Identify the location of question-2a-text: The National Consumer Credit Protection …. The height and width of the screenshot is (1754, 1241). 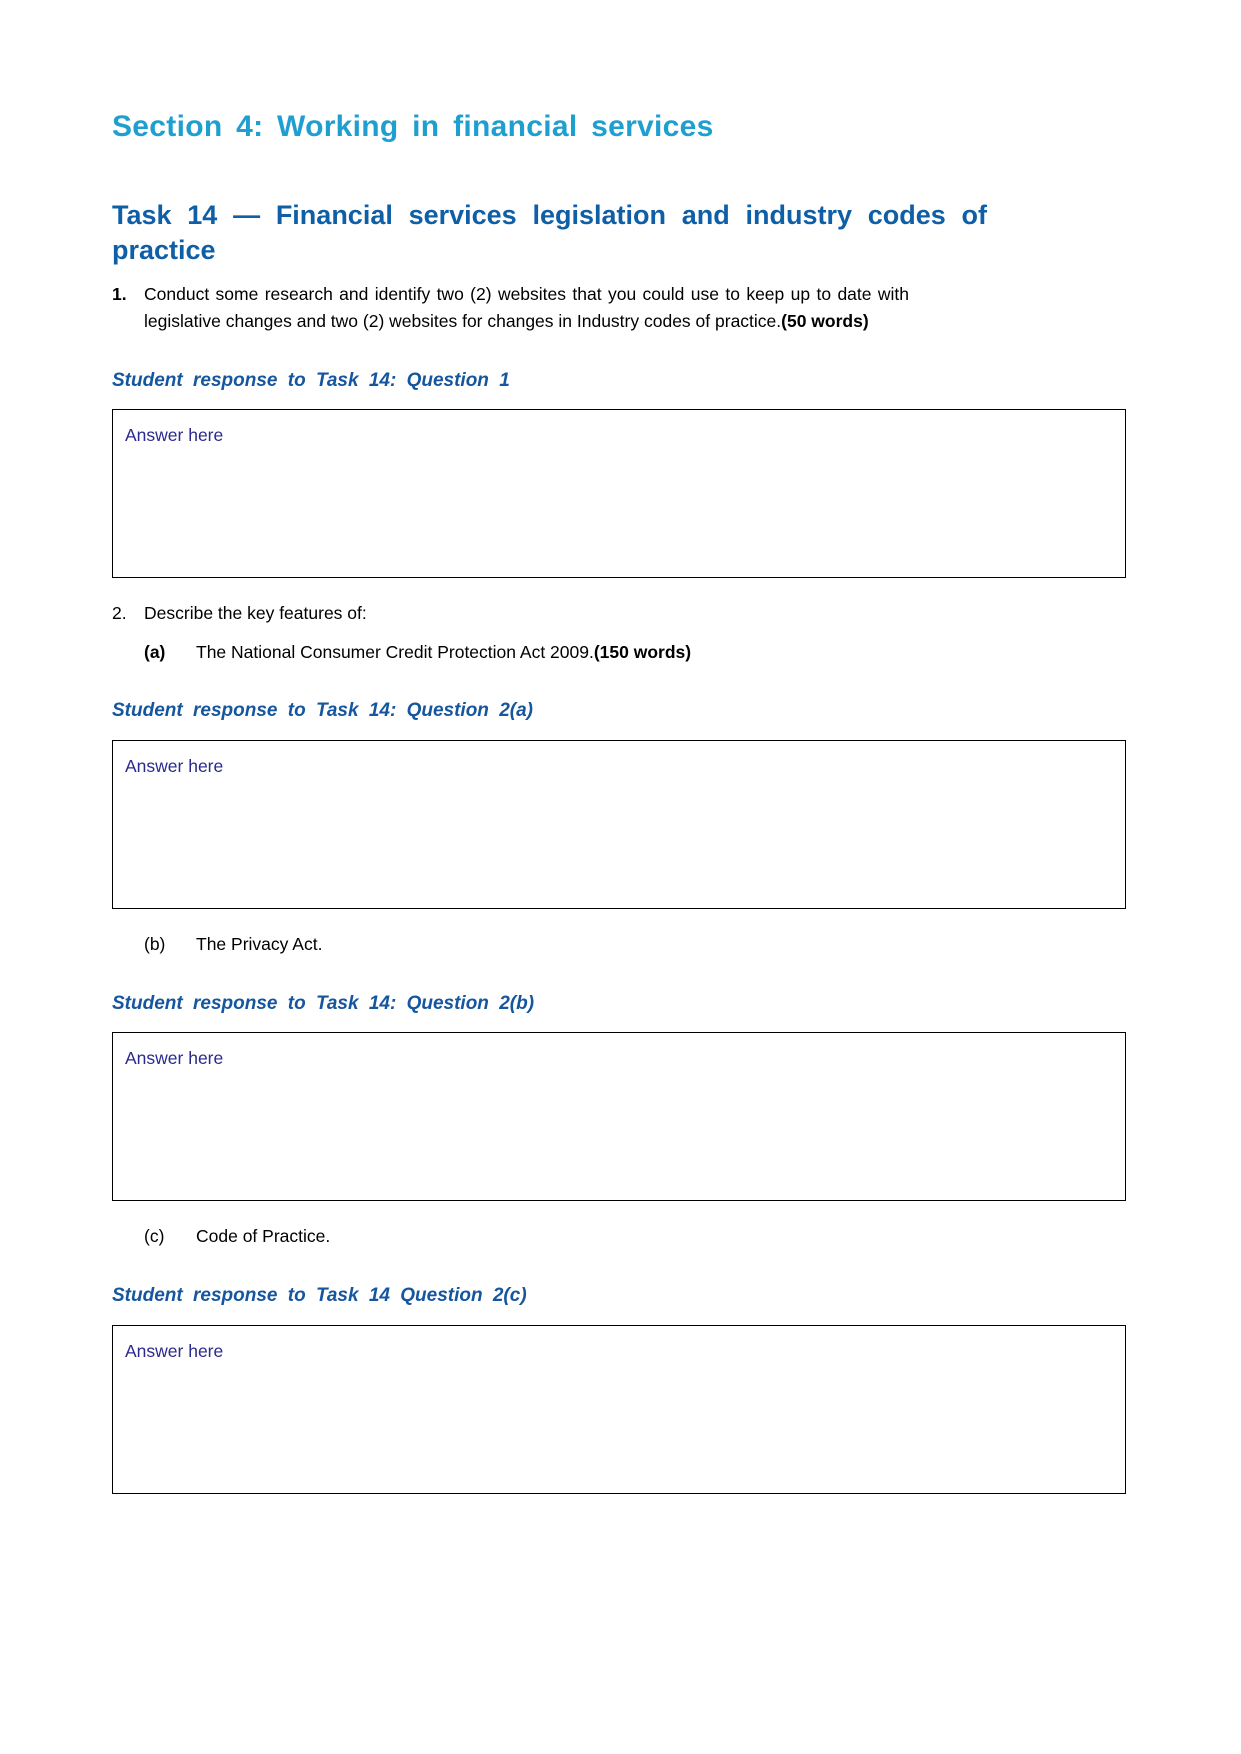
(661, 652).